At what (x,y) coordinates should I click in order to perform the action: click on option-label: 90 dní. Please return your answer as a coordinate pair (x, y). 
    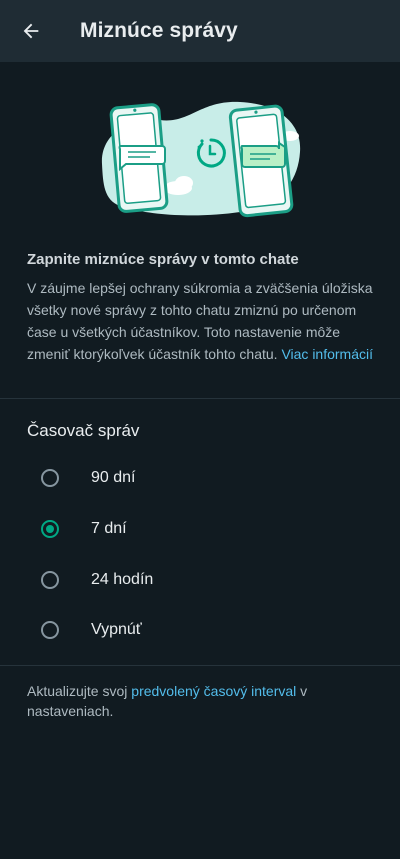
    Looking at the image, I should click on (113, 477).